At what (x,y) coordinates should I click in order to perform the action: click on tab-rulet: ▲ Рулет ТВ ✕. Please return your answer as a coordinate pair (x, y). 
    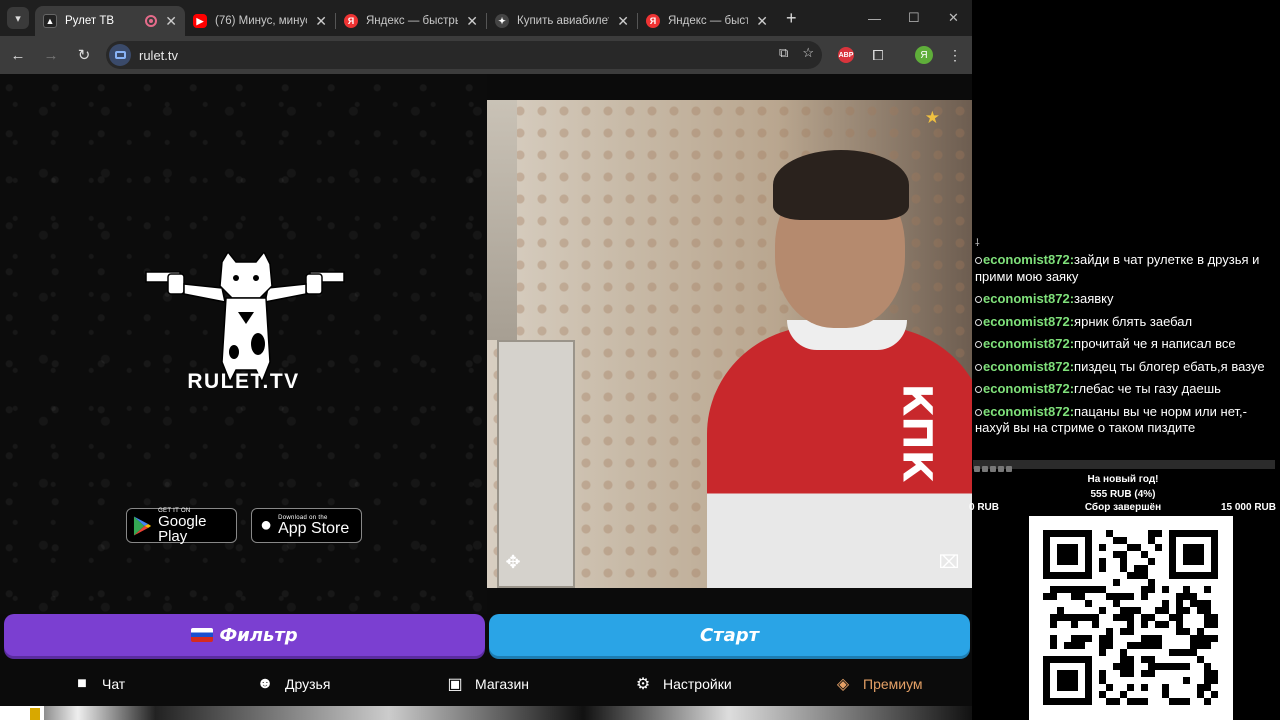
    Looking at the image, I should click on (110, 21).